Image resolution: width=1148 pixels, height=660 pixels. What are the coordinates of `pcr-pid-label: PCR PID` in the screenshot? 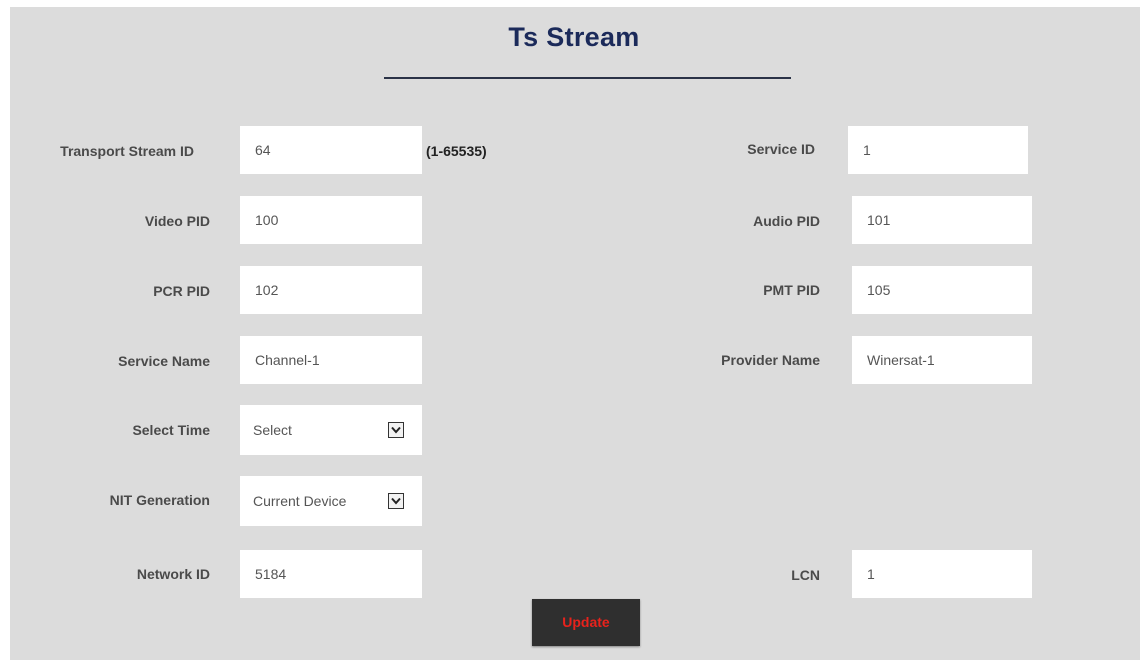 It's located at (181, 291).